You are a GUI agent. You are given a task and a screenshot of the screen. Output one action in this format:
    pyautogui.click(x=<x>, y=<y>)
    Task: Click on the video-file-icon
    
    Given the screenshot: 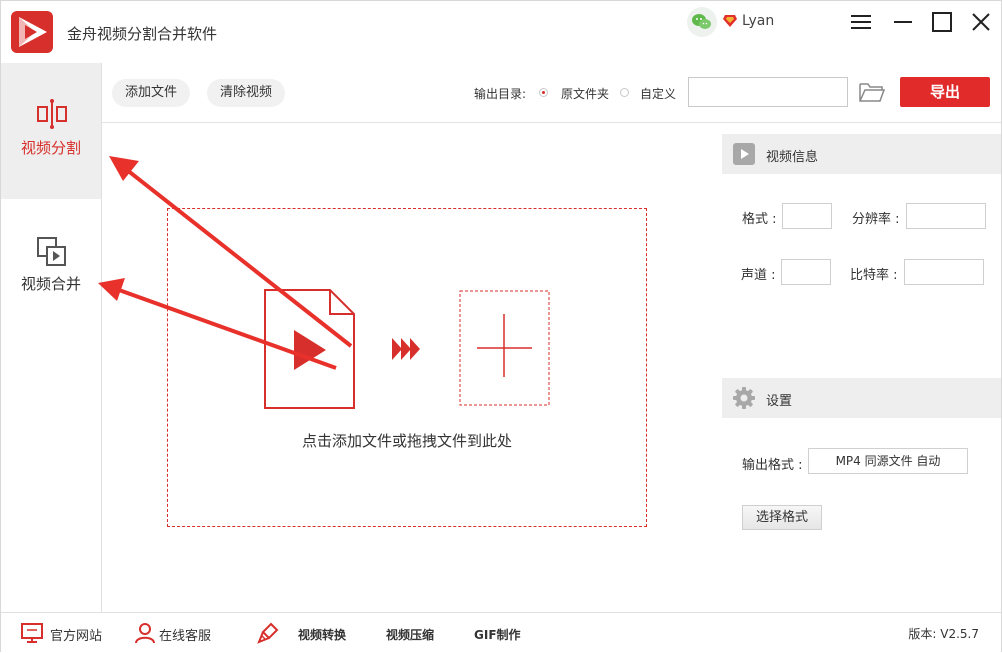 What is the action you would take?
    pyautogui.click(x=309, y=349)
    